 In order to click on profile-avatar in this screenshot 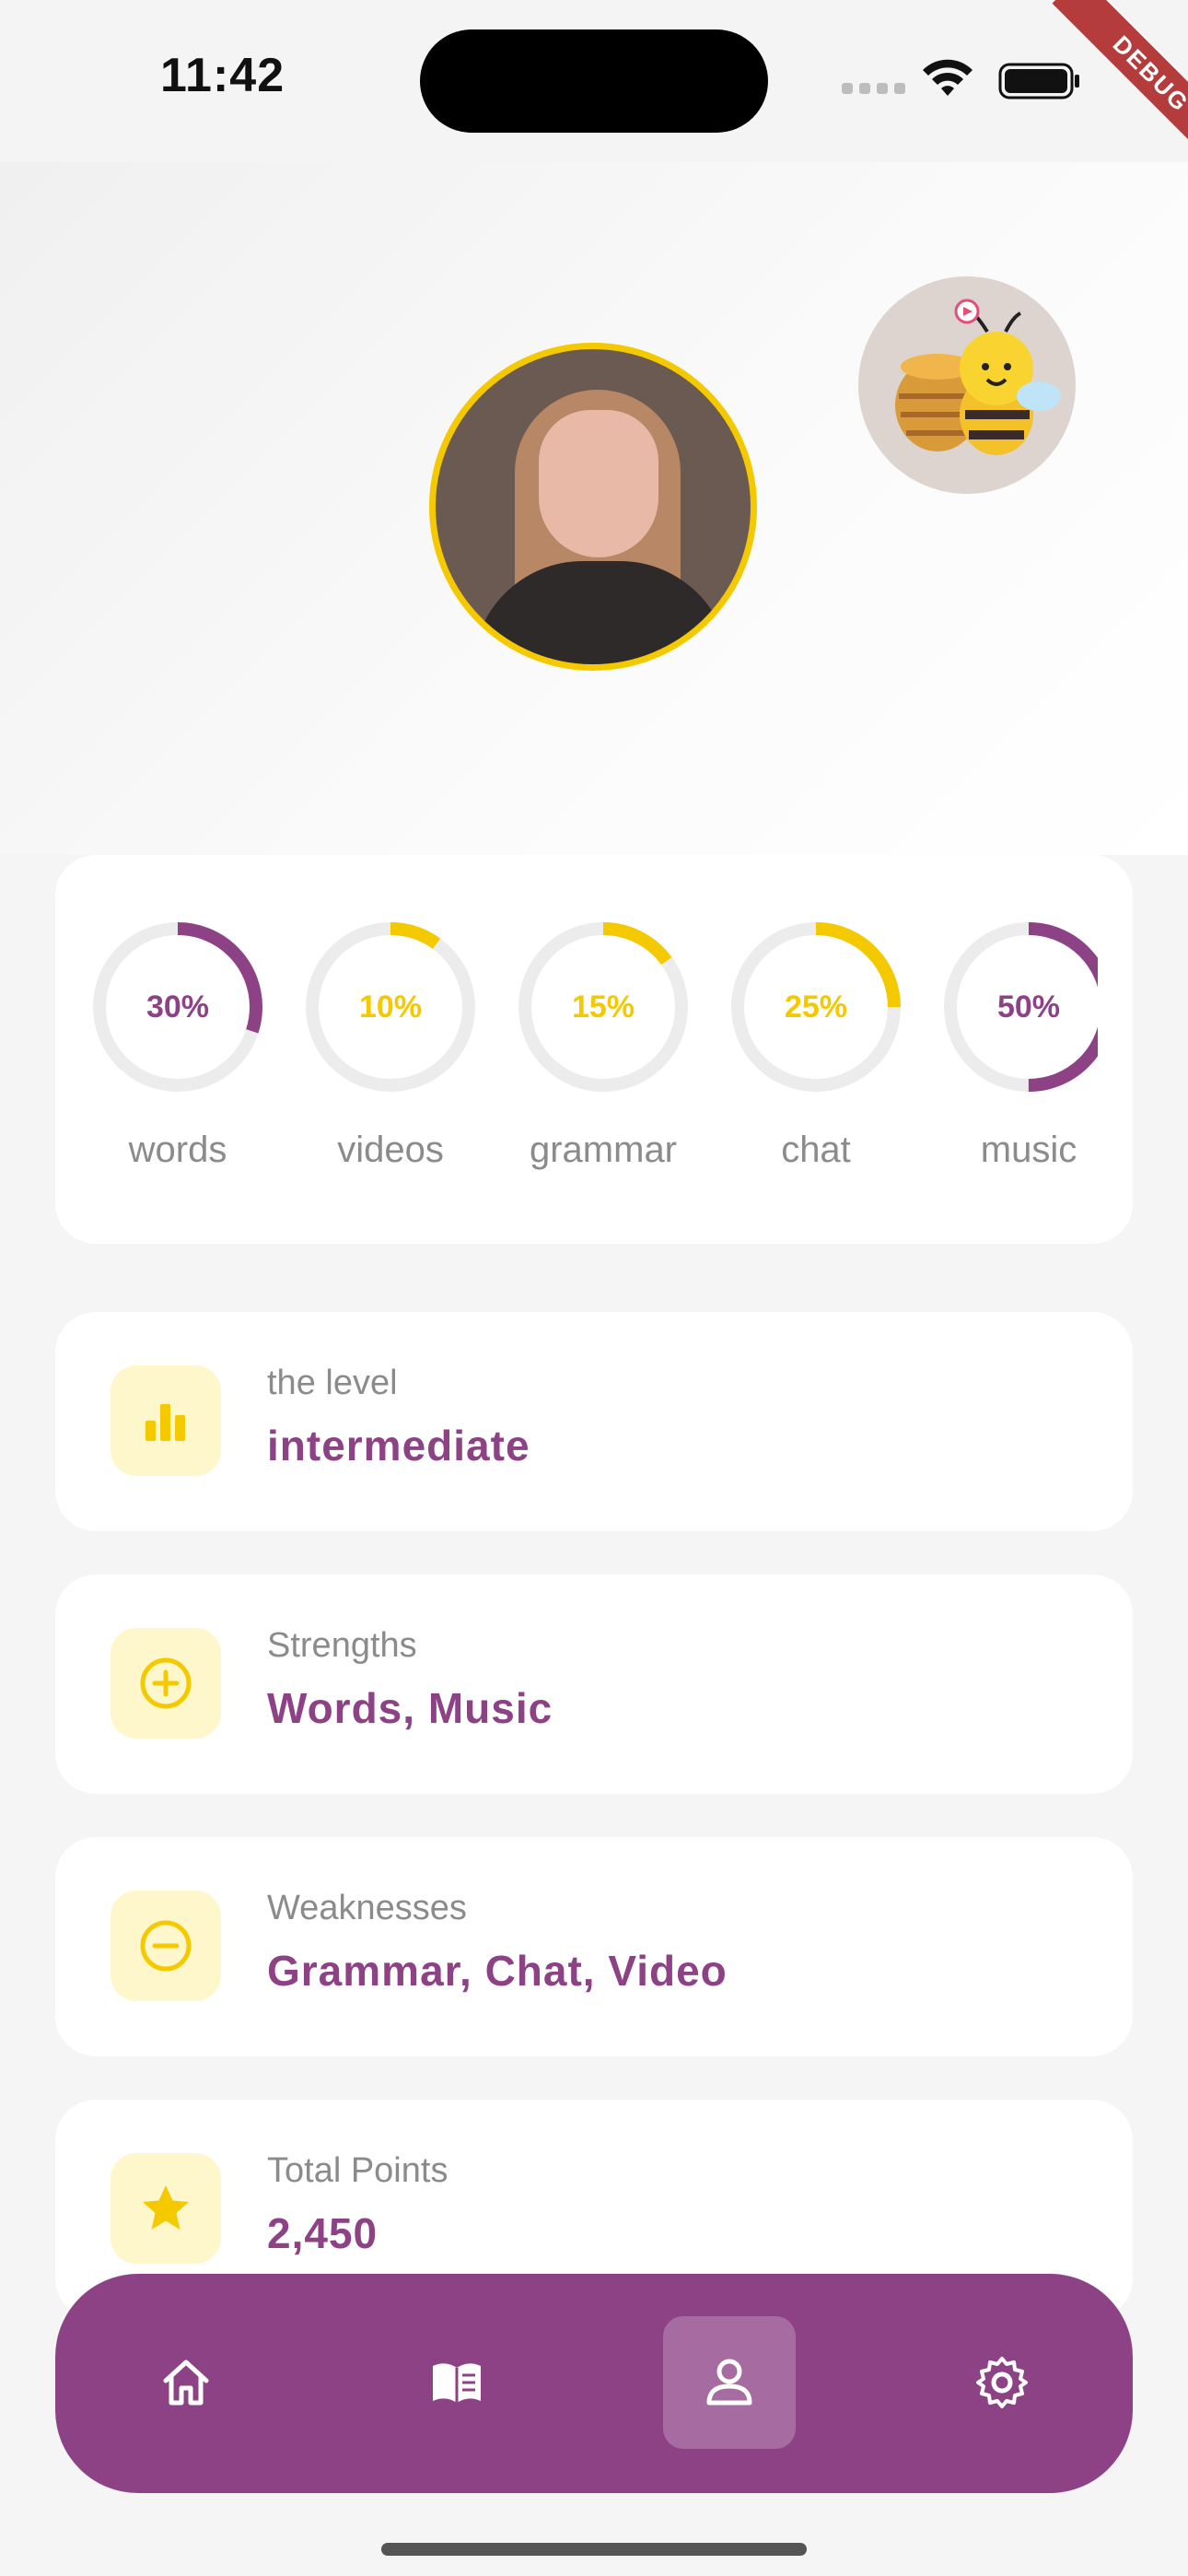, I will do `click(593, 507)`.